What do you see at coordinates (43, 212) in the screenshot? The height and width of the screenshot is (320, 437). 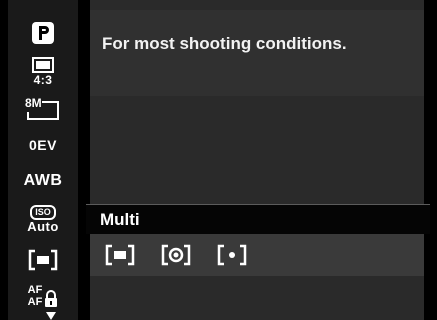 I see `iso-badge: ISO` at bounding box center [43, 212].